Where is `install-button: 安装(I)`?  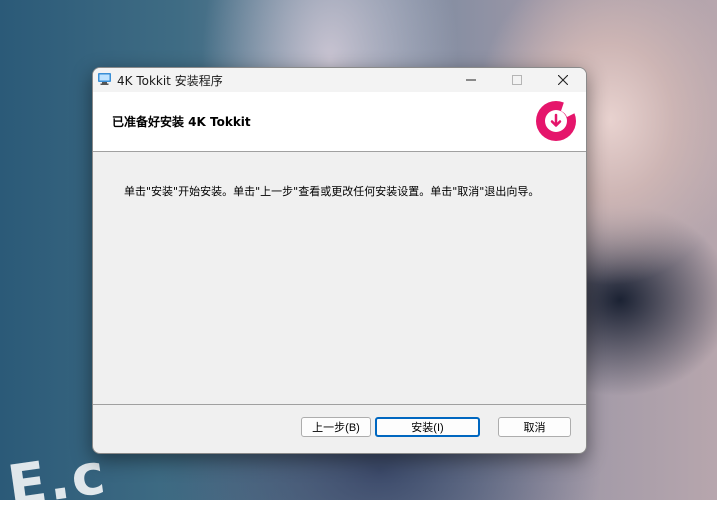
install-button: 安装(I) is located at coordinates (427, 427).